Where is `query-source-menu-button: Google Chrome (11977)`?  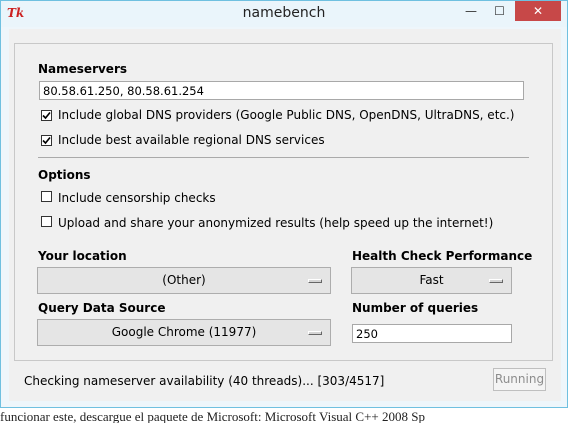 query-source-menu-button: Google Chrome (11977) is located at coordinates (184, 332).